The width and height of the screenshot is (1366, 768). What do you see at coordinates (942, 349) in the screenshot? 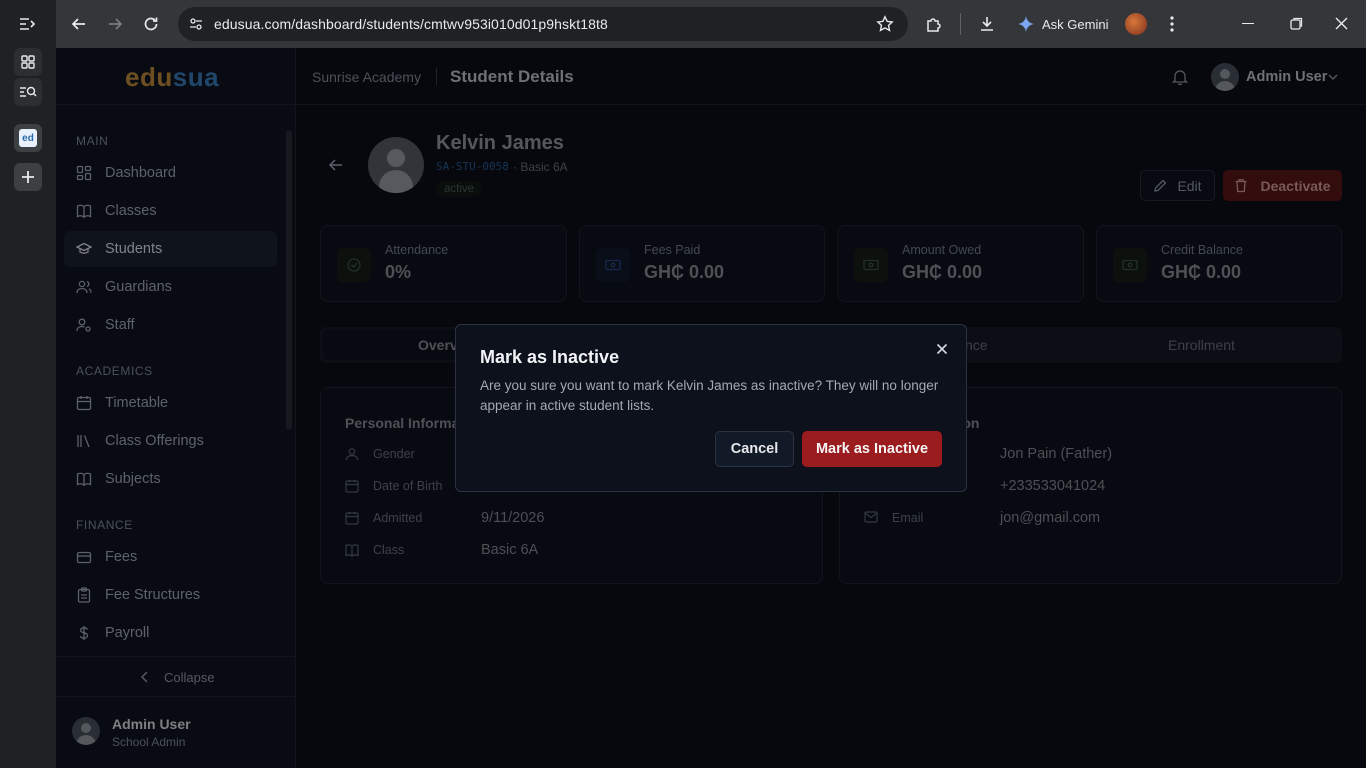
I see `close-icon` at bounding box center [942, 349].